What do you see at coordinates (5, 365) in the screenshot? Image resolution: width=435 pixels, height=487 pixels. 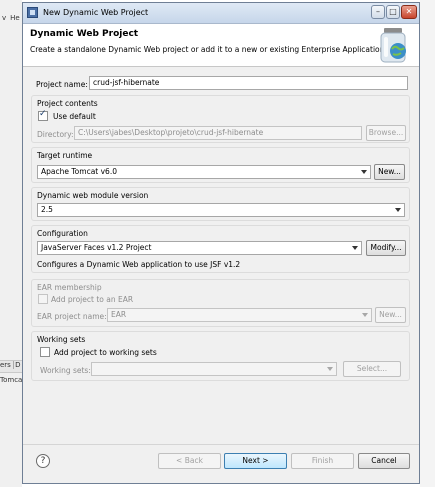 I see `ide-tab-servers: ers` at bounding box center [5, 365].